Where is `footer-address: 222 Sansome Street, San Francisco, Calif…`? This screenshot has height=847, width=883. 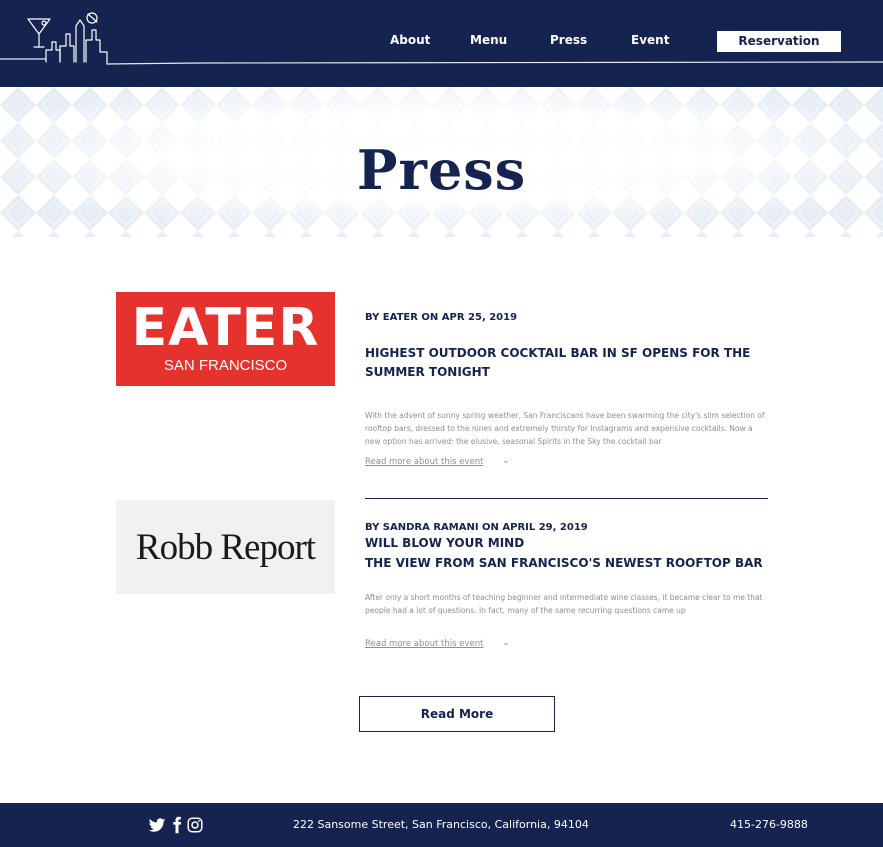 footer-address: 222 Sansome Street, San Francisco, Calif… is located at coordinates (441, 824).